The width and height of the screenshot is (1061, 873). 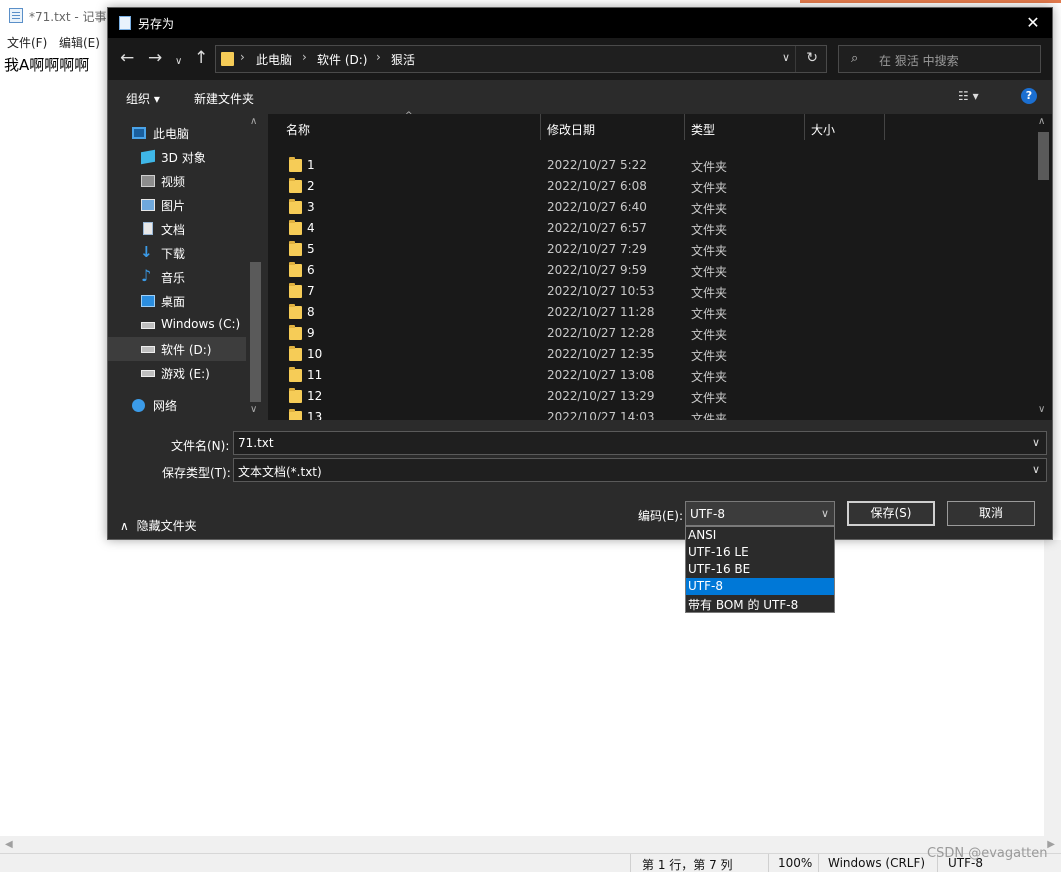 What do you see at coordinates (530, 844) in the screenshot?
I see `notepad-horizontal-scrollbar: ◀ ▶` at bounding box center [530, 844].